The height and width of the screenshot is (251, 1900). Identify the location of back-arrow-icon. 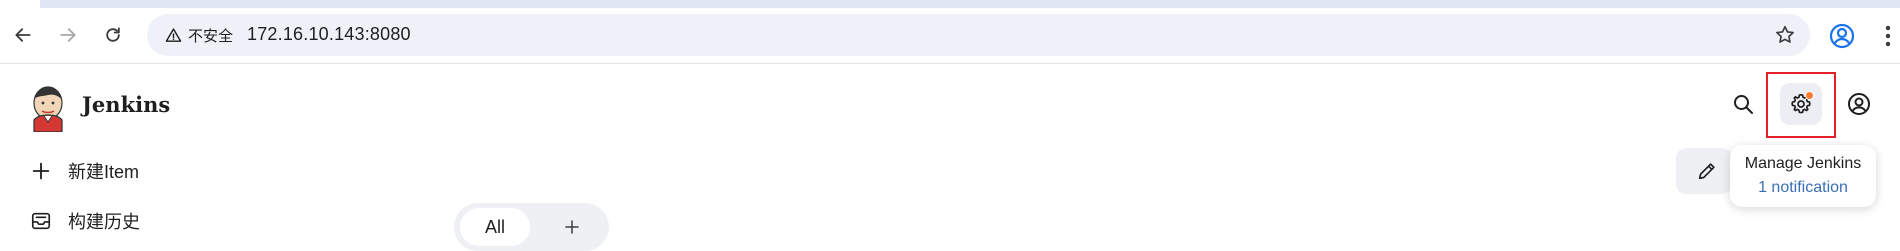
(23, 35).